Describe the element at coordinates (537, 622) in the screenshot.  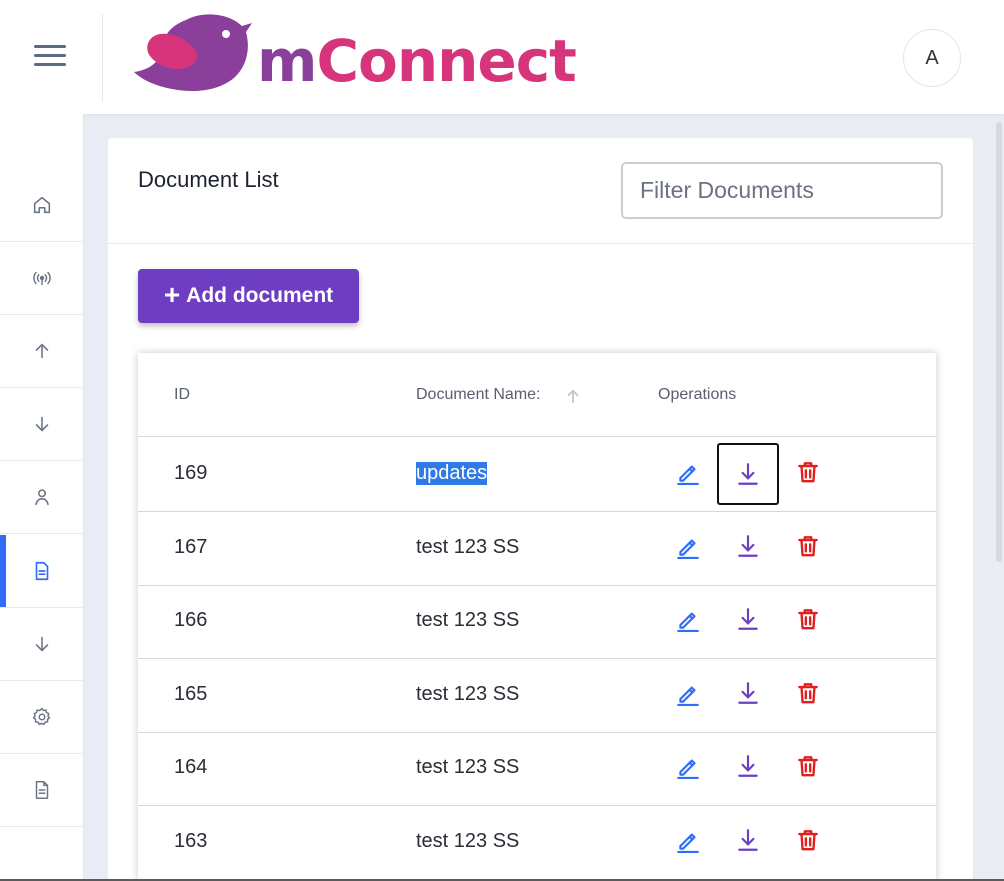
I see `table-row: 166 test 123 SS` at that location.